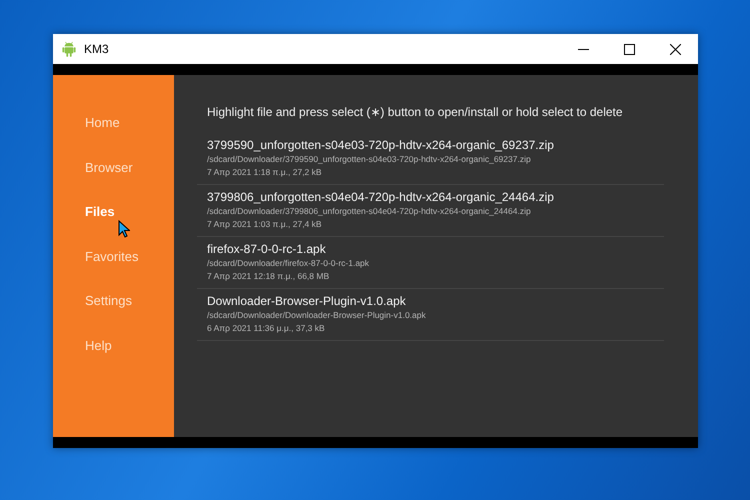  What do you see at coordinates (268, 276) in the screenshot?
I see `file-info: 7 Απρ 2021 12:18 π.μ., 66,8 MB` at bounding box center [268, 276].